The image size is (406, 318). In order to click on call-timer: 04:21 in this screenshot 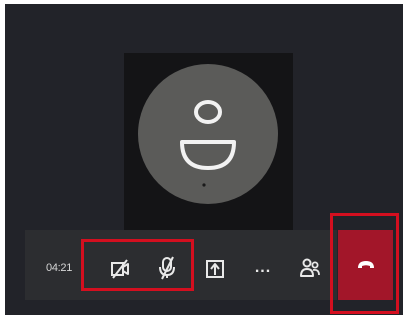, I will do `click(59, 268)`.